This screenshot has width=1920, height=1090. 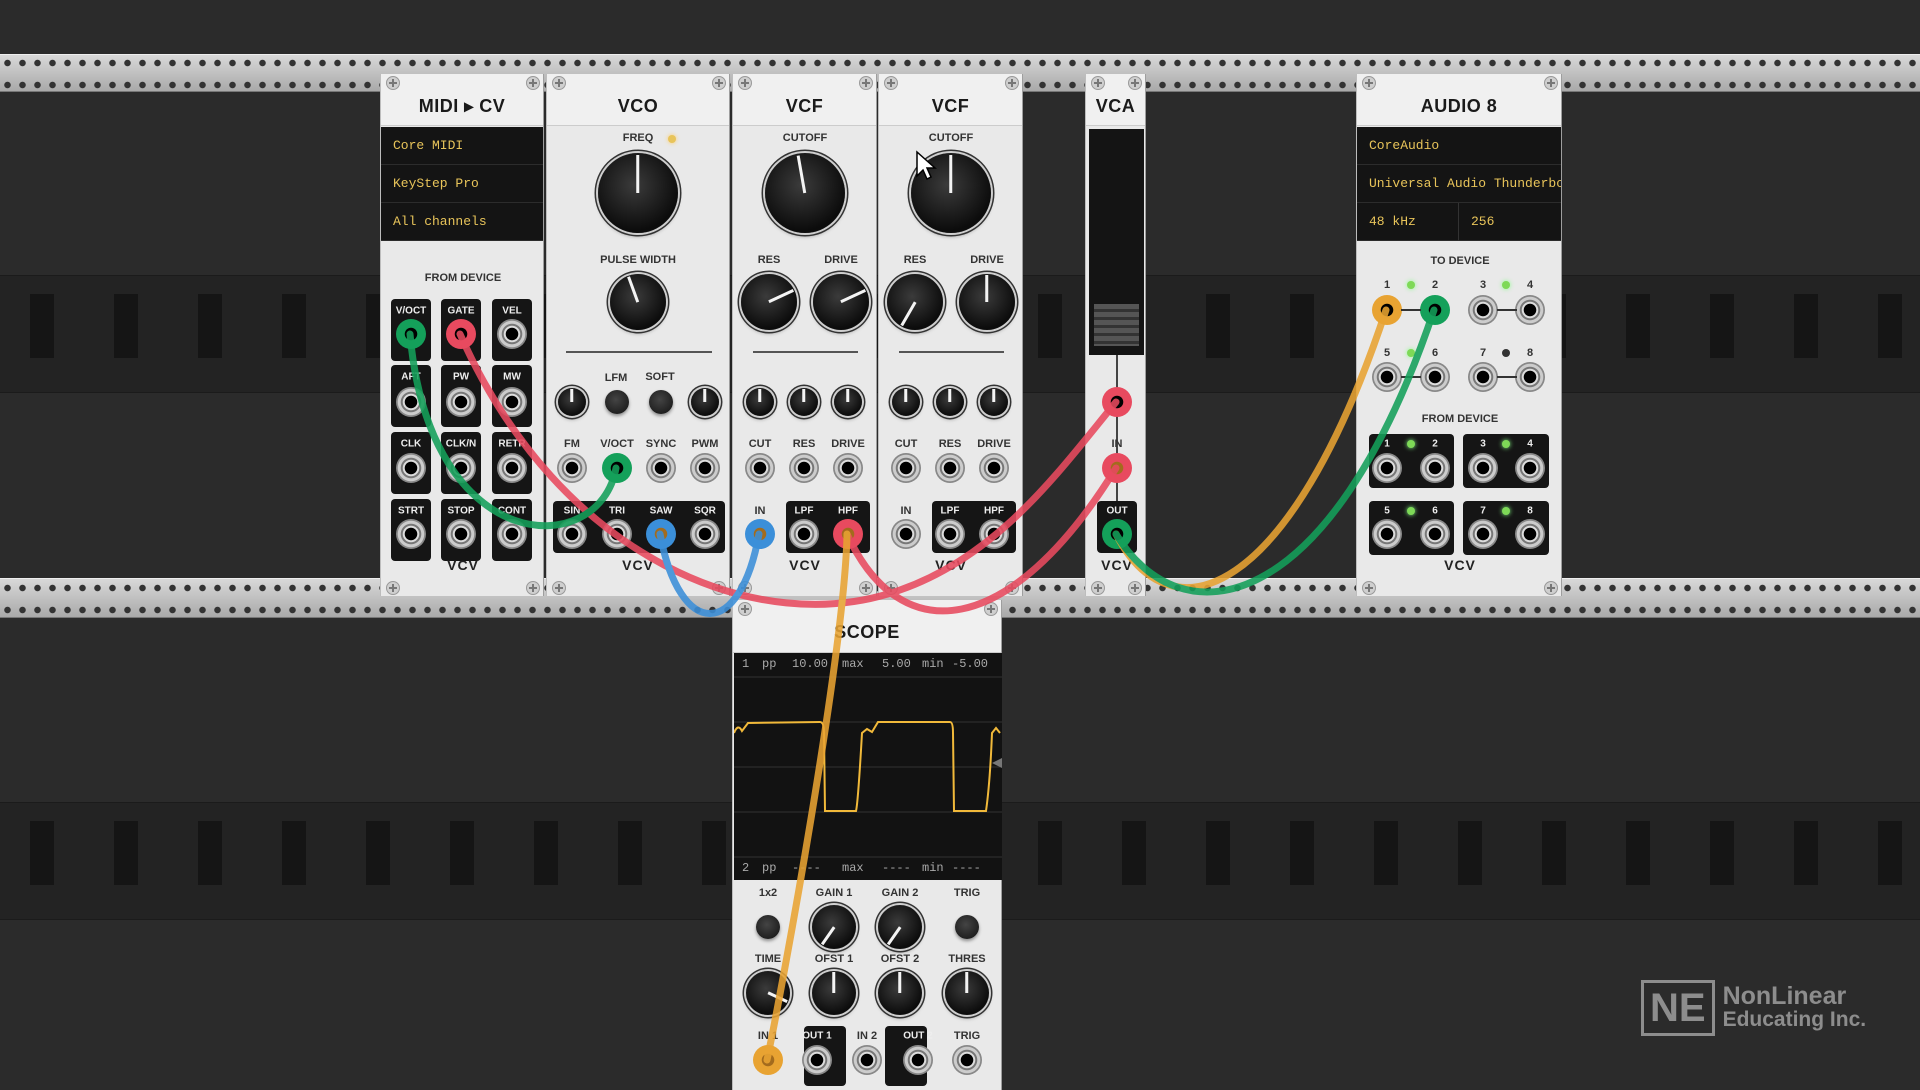 I want to click on audio-driver-select: CoreAudio, so click(x=1459, y=146).